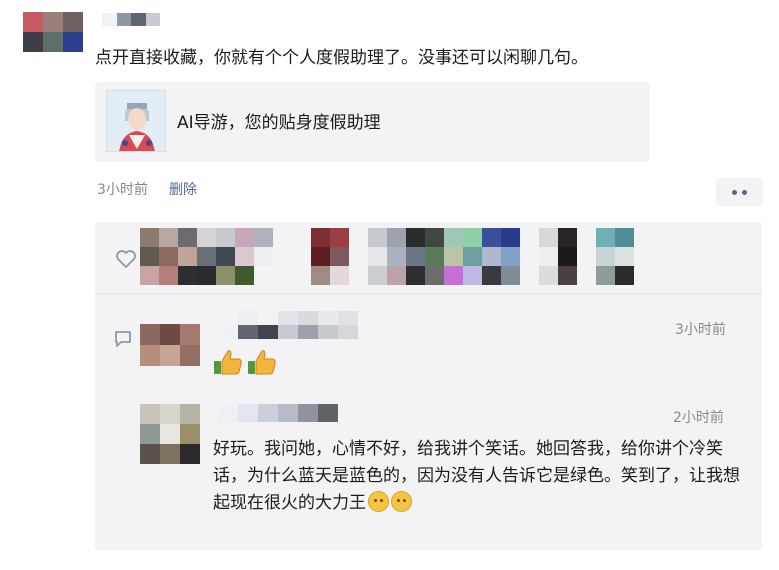  I want to click on poster-name, so click(131, 19).